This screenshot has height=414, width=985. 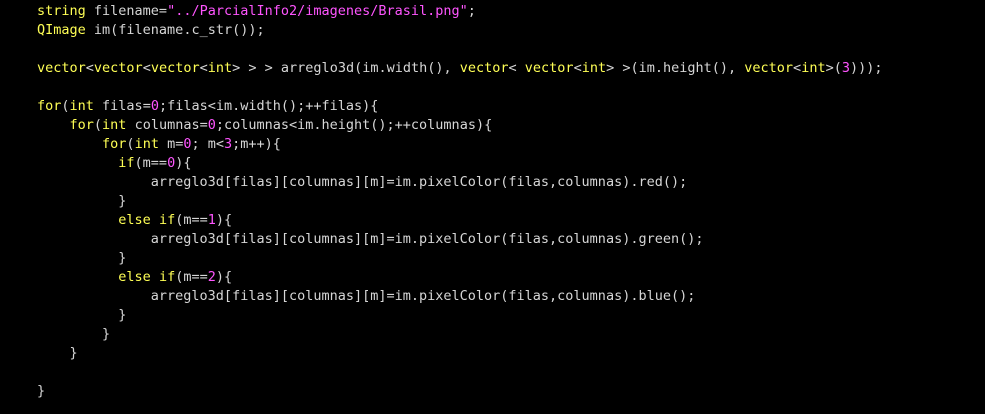 I want to click on code-text: ; m<, so click(x=207, y=144).